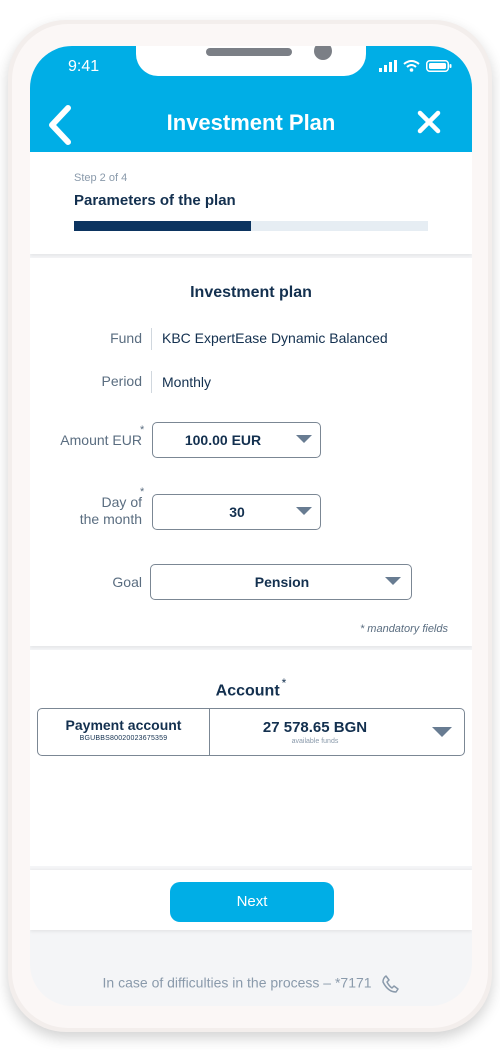  I want to click on day-select: 30, so click(236, 512).